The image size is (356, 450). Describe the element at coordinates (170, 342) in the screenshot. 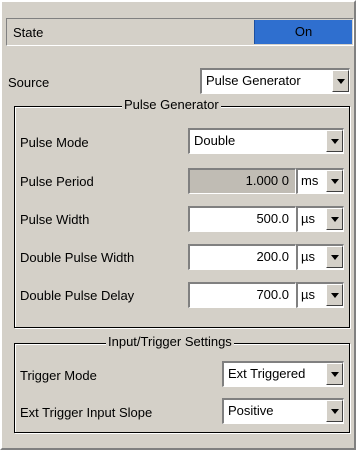

I see `trigger-settings-title: Input/Trigger Settings` at that location.